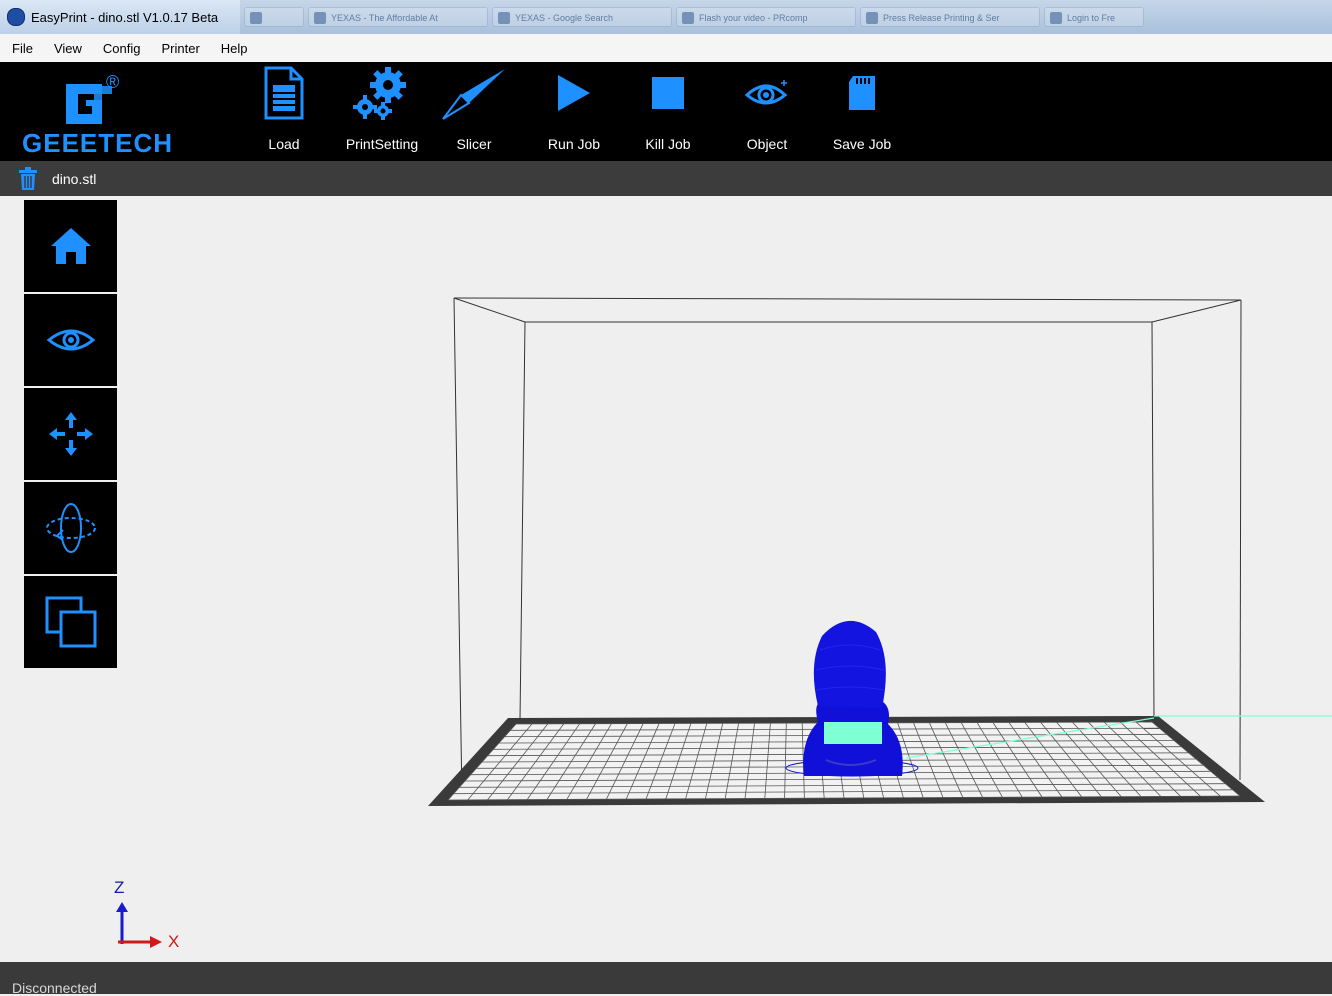  Describe the element at coordinates (120, 48) in the screenshot. I see `menu-config: Config` at that location.